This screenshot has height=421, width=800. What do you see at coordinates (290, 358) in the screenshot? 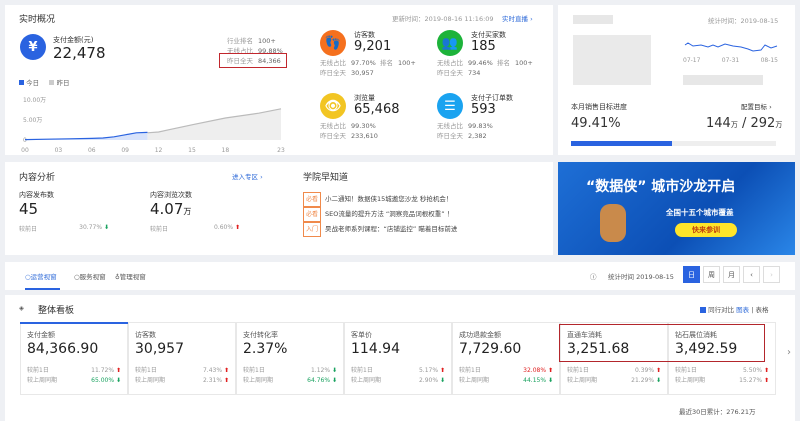
I see `metric-card: 支付转化率 2.37% 较前1日 1.12% ⬇ 较上周同期 64.76% ⬇` at bounding box center [290, 358].